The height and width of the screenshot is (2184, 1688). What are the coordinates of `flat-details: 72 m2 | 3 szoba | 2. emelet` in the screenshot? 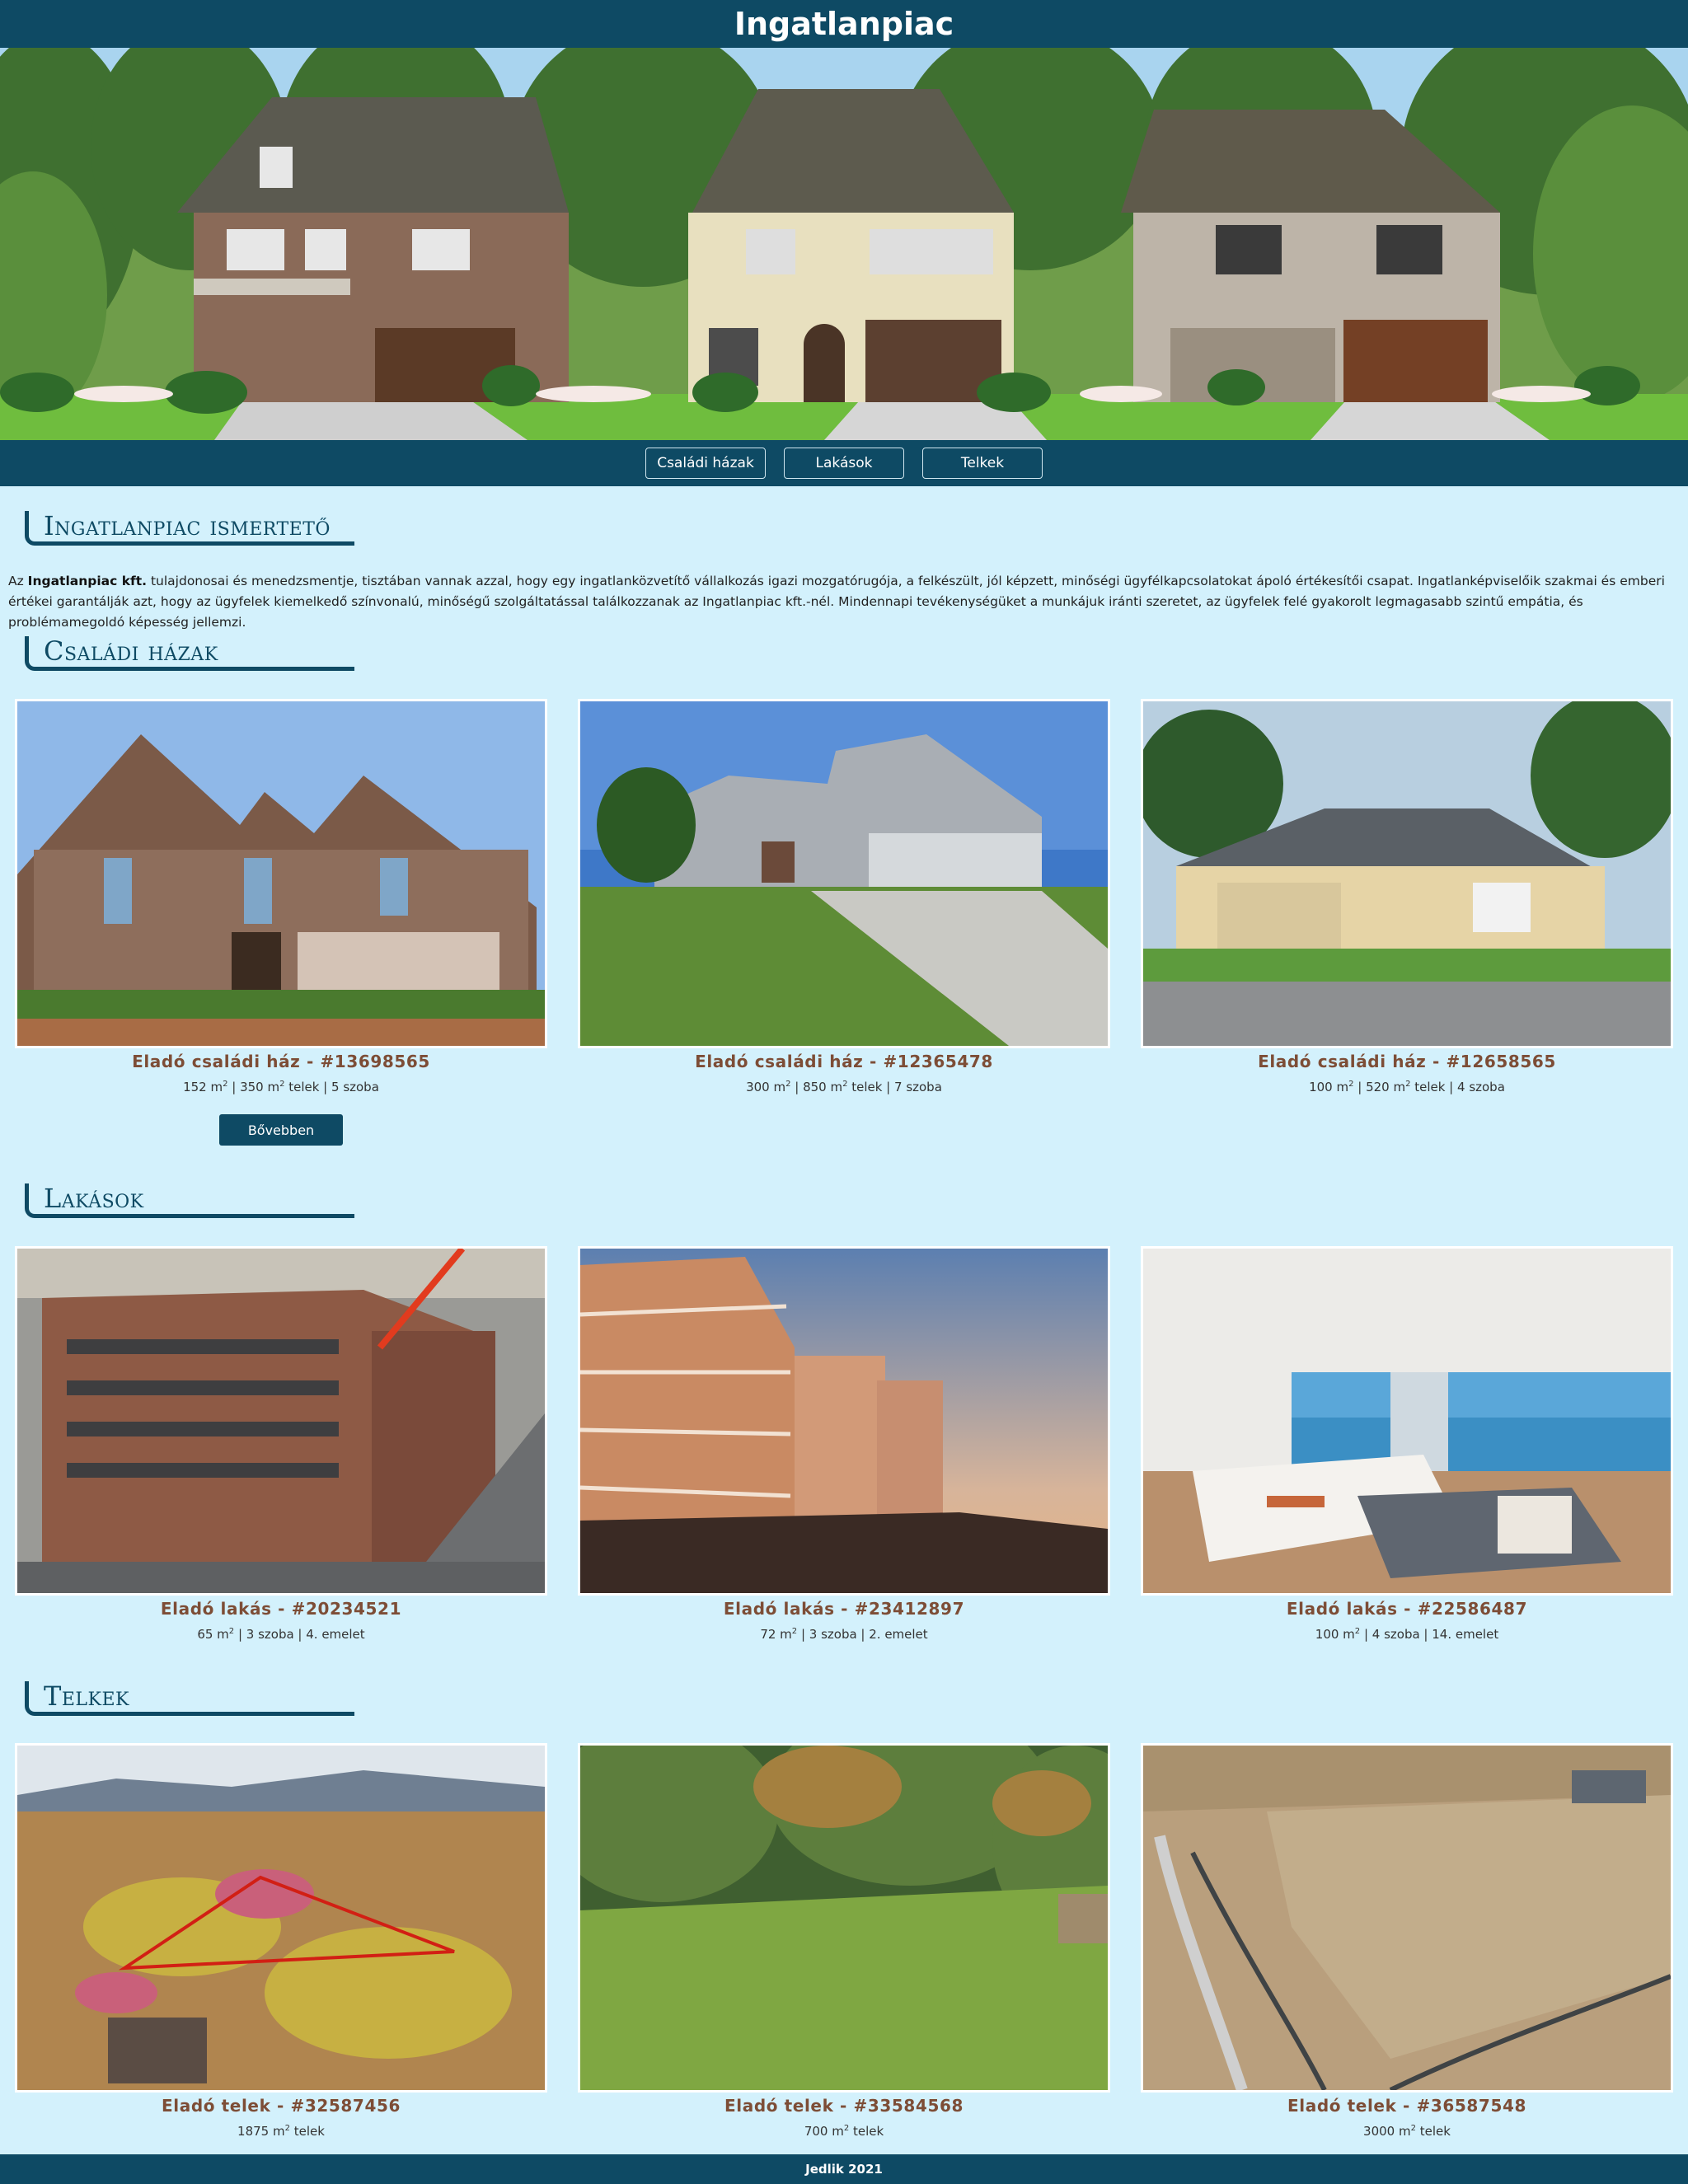 It's located at (844, 1634).